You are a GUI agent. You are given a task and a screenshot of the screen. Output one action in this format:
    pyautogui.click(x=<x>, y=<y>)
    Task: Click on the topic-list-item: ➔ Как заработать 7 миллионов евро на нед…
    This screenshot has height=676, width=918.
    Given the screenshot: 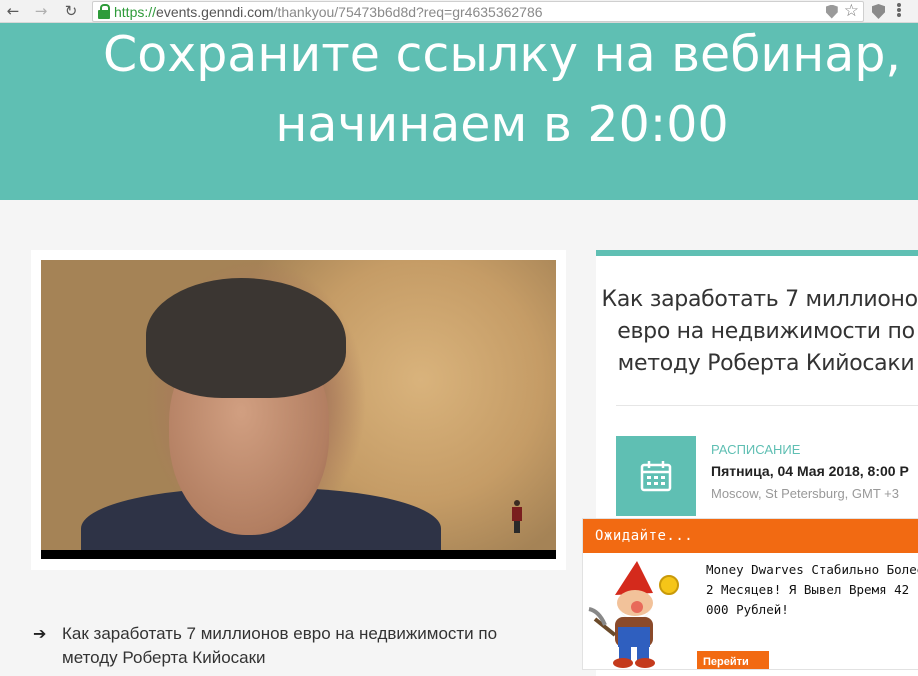 What is the action you would take?
    pyautogui.click(x=293, y=646)
    